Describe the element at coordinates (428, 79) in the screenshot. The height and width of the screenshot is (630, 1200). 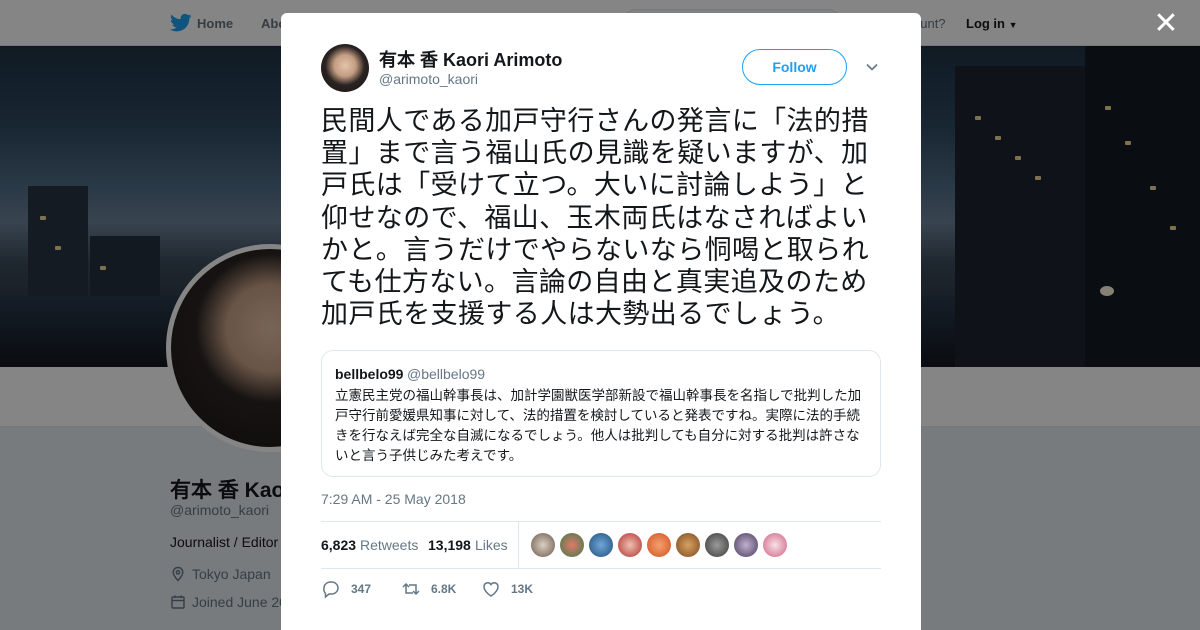
I see `author-handle: @arimoto_kaori` at that location.